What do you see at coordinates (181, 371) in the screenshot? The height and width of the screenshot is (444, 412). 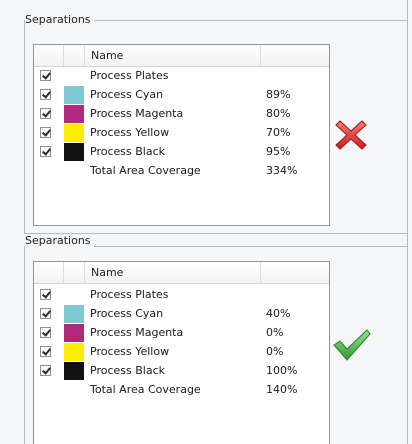 I see `separation-row-process-black: Process Black 100%` at bounding box center [181, 371].